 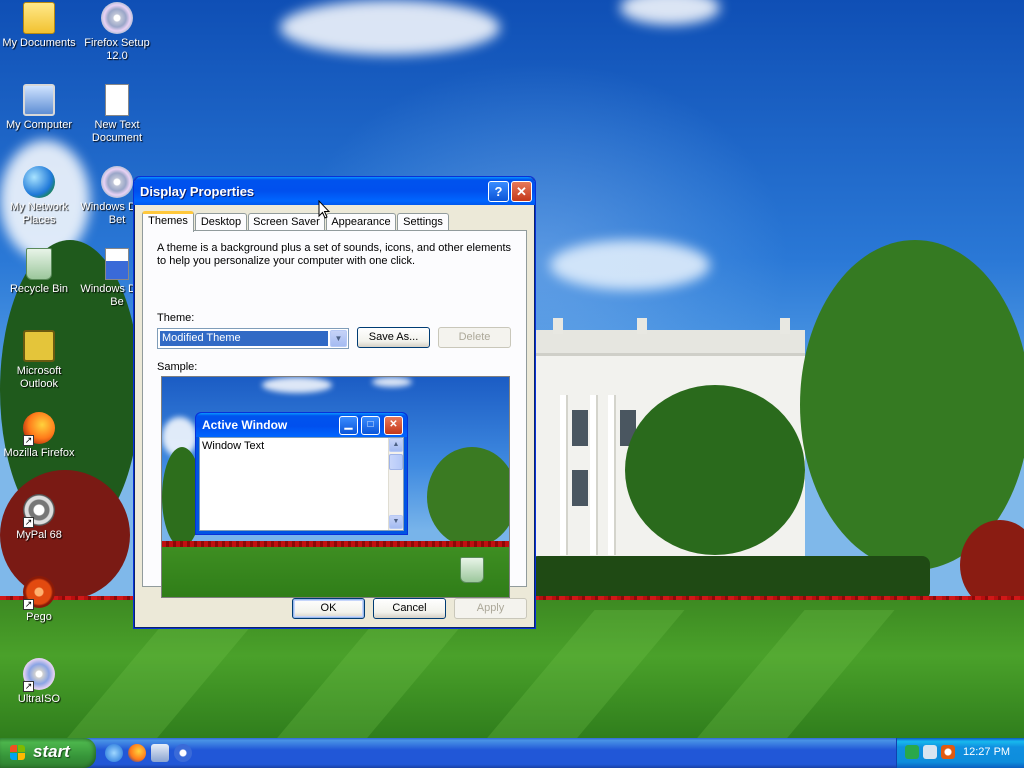 What do you see at coordinates (670, 343) in the screenshot?
I see `wallpaper-roofline` at bounding box center [670, 343].